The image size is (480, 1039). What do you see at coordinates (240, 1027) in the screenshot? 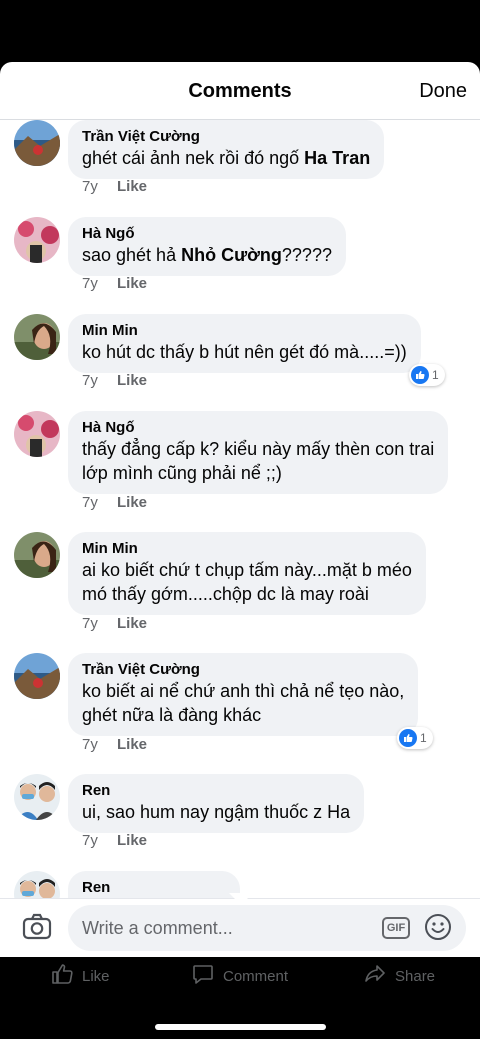
I see `home-indicator` at bounding box center [240, 1027].